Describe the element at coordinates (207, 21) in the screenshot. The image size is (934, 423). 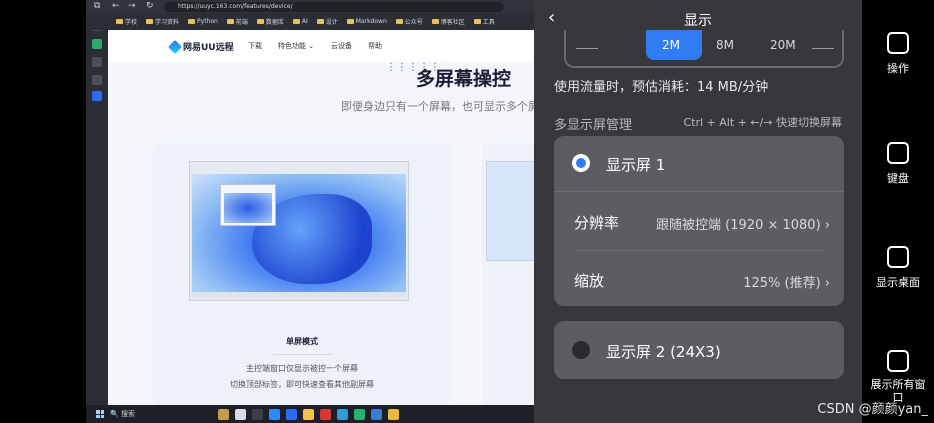
I see `bookmark-label: Python` at that location.